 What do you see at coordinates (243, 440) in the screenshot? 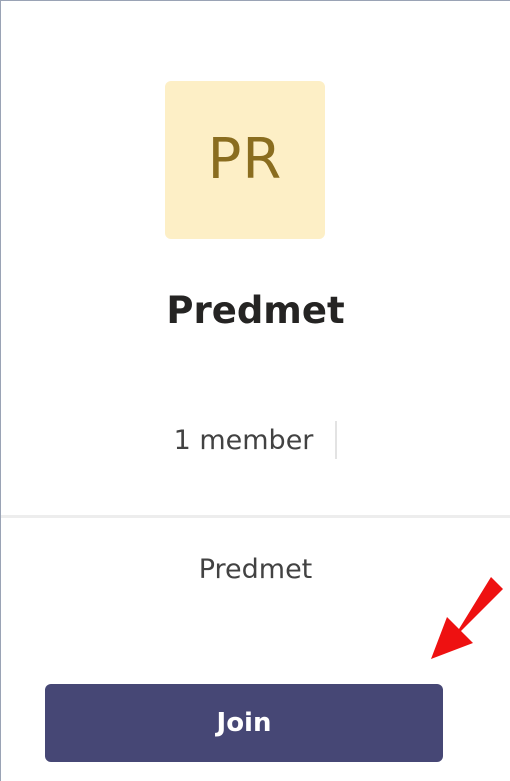
I see `member-count: 1 member` at bounding box center [243, 440].